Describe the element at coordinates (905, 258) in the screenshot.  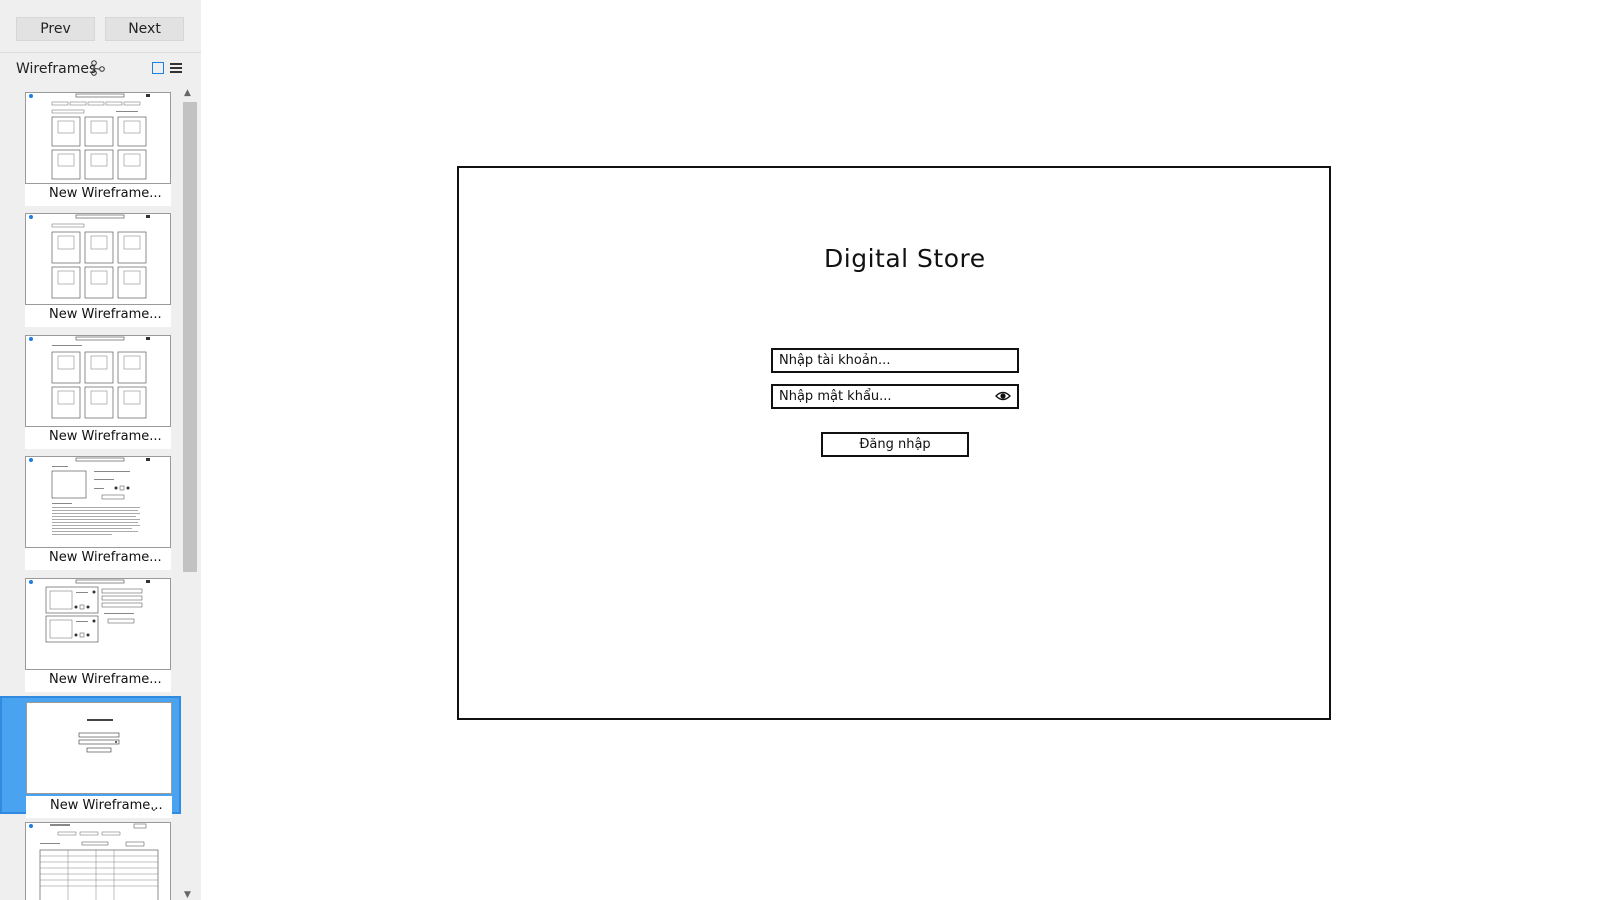
I see `page-title: Digital Store` at that location.